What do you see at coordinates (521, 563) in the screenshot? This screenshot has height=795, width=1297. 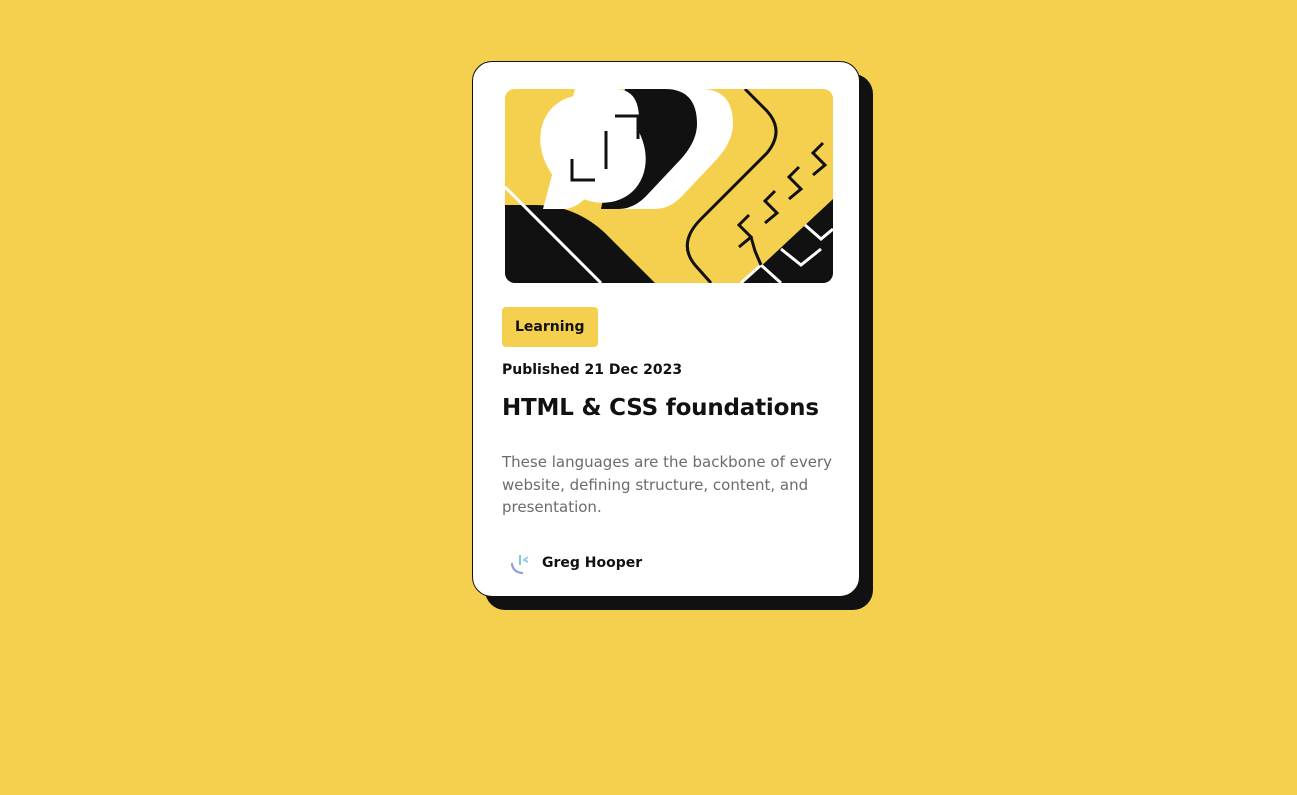 I see `avatar-icon` at bounding box center [521, 563].